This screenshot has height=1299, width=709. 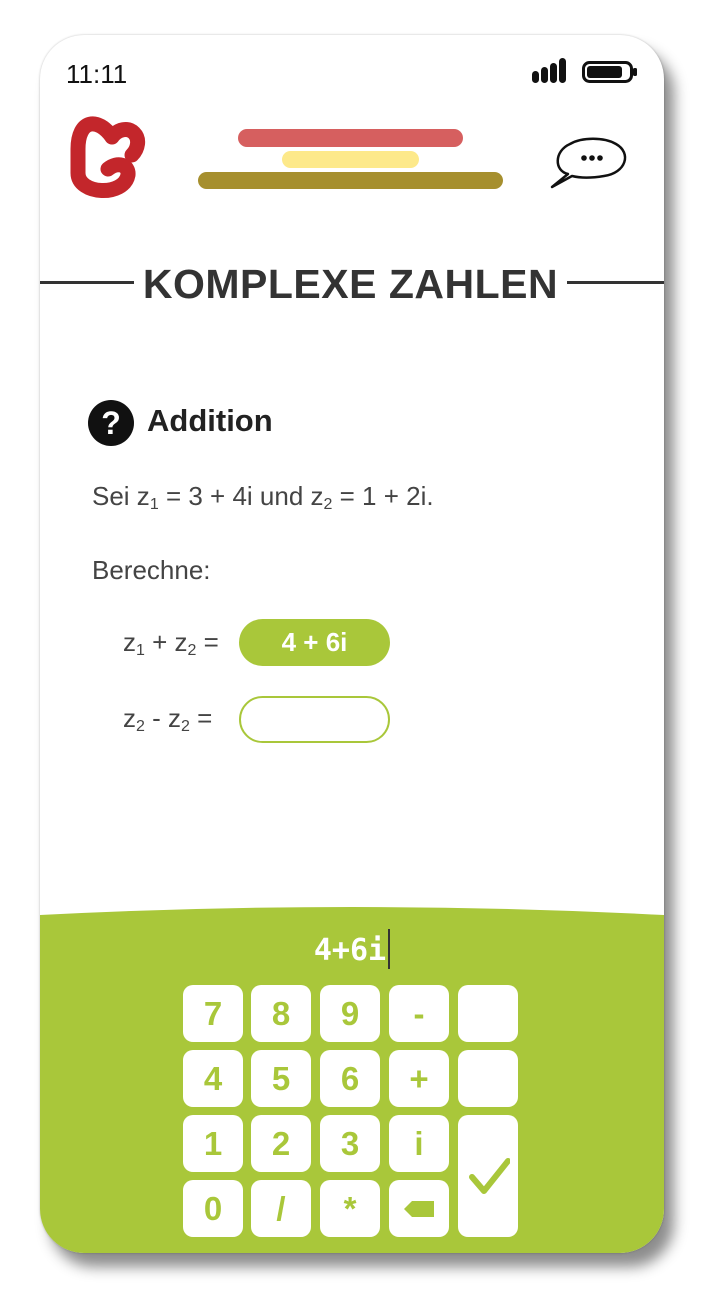 I want to click on answer-field-difference, so click(x=314, y=719).